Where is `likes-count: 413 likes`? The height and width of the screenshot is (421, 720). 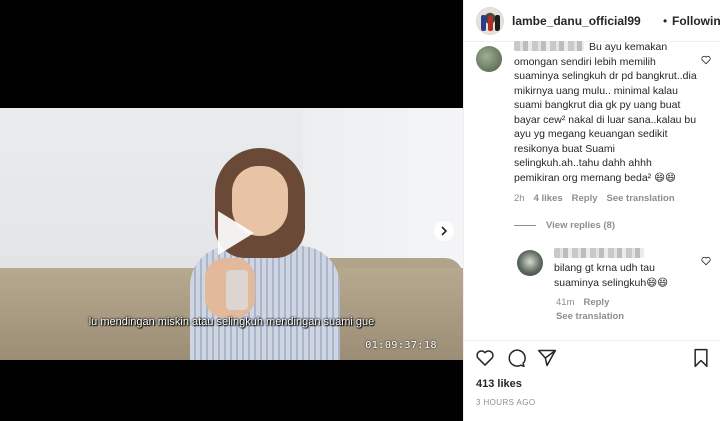 likes-count: 413 likes is located at coordinates (499, 384).